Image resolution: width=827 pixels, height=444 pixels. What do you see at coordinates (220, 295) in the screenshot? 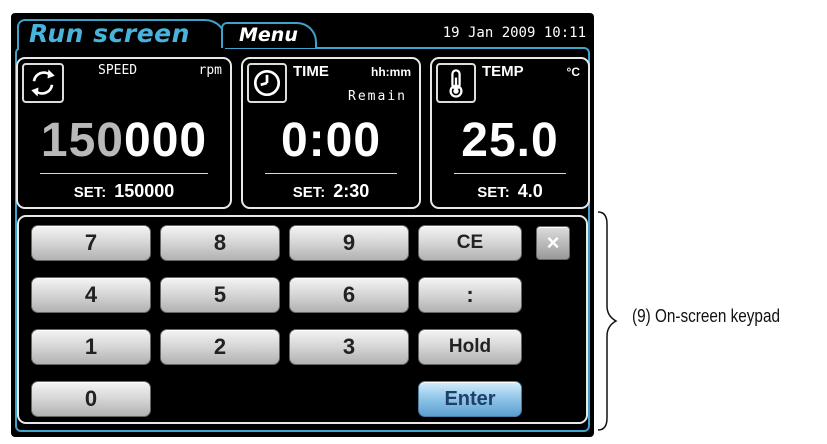
I see `key-5: 5` at bounding box center [220, 295].